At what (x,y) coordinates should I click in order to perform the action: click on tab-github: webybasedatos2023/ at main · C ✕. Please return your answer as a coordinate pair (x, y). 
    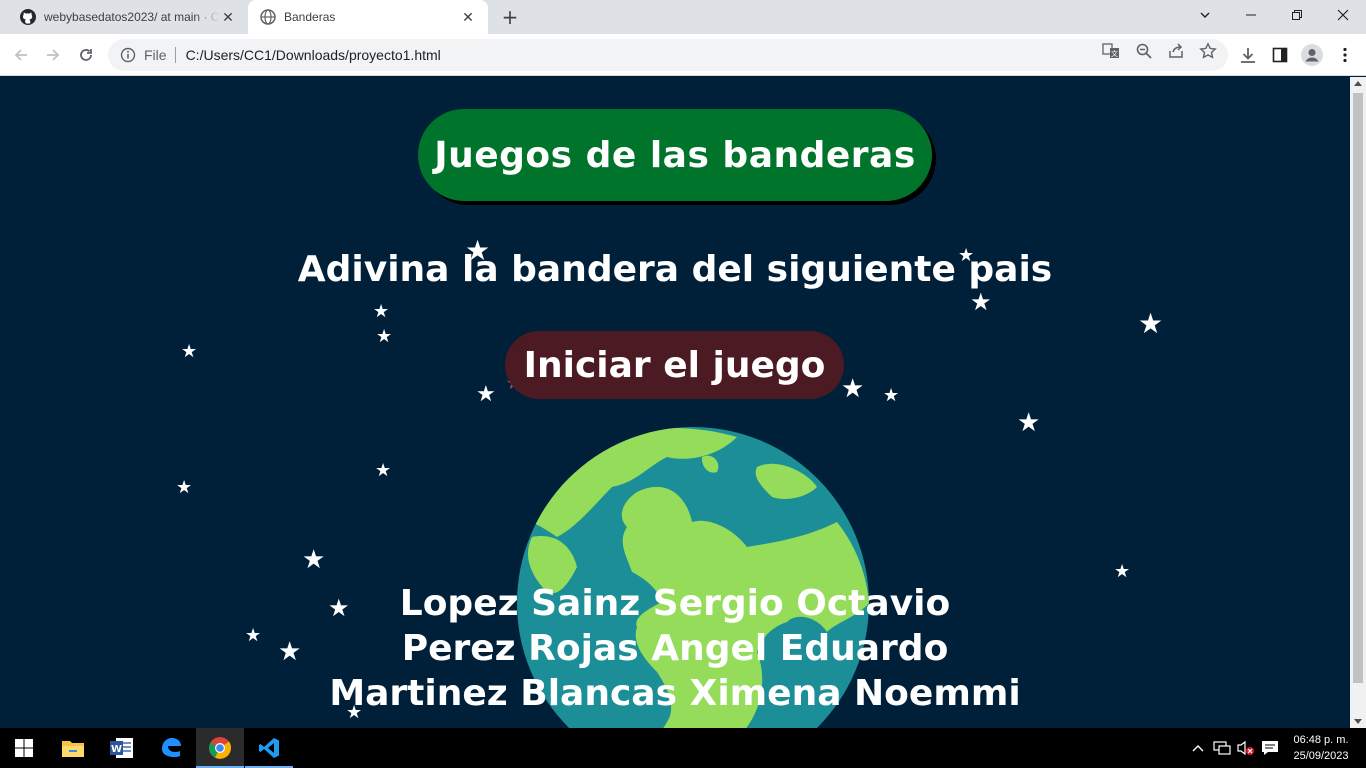
    Looking at the image, I should click on (128, 17).